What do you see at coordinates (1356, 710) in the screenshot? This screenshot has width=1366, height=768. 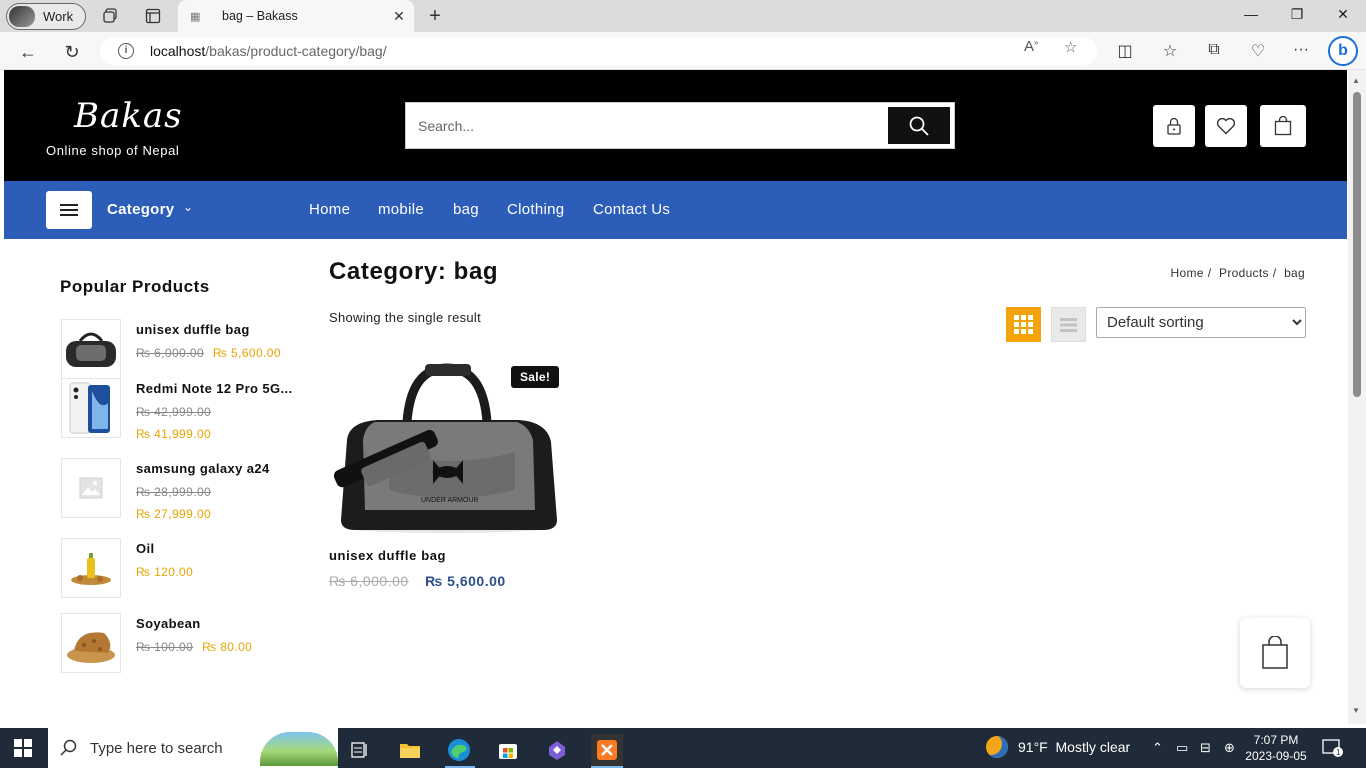 I see `scroll-down-icon: ▼` at bounding box center [1356, 710].